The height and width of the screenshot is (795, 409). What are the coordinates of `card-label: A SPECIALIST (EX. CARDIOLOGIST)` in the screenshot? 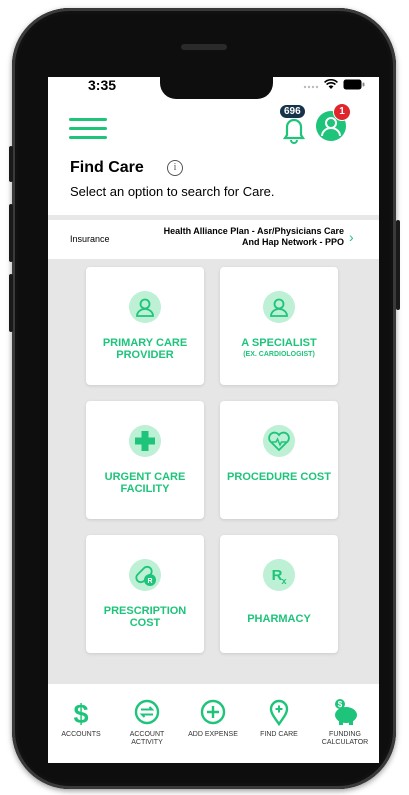 It's located at (279, 349).